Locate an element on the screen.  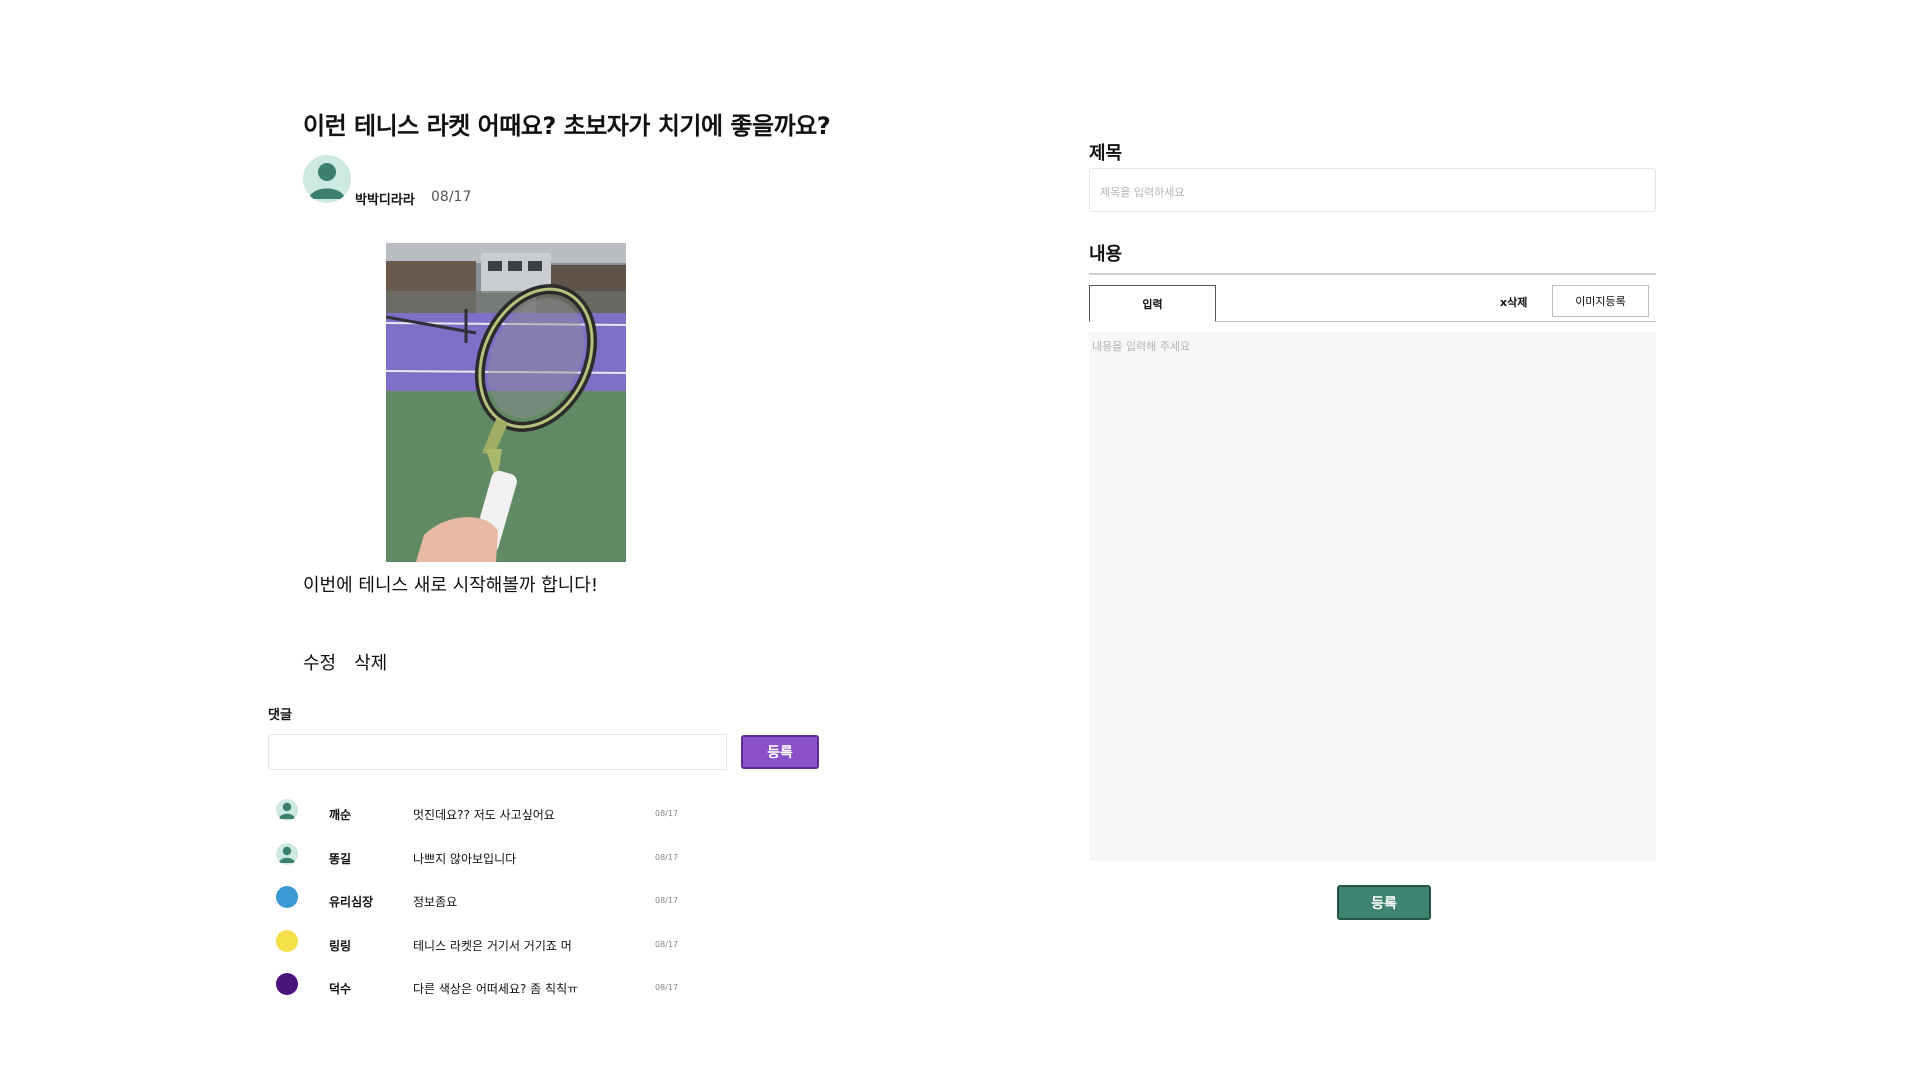
comment-row: 덕수 다른 색상은 어떠세요? 좀 칙칙ㅠ 08/17 is located at coordinates (488, 988).